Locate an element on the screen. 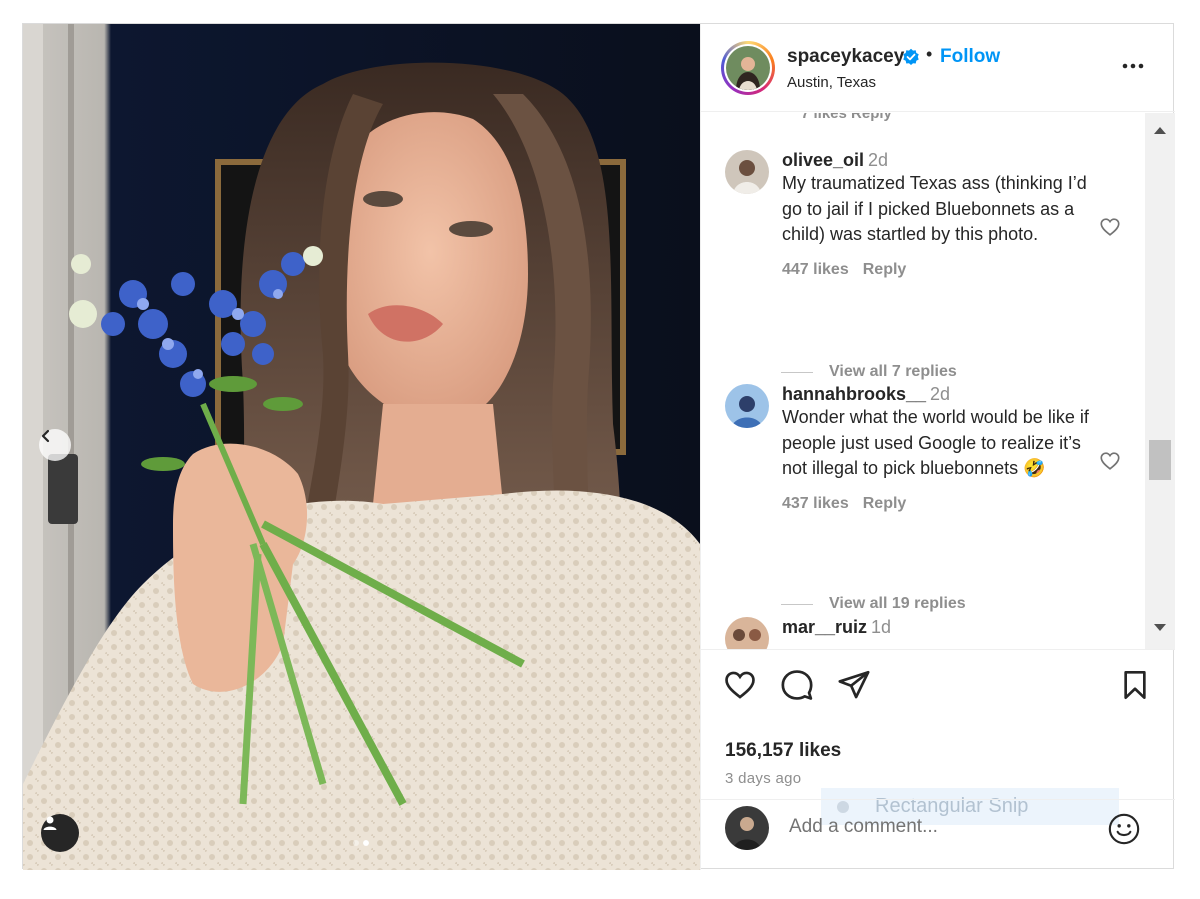 The width and height of the screenshot is (1200, 899). view-replies-button: View all 7 replies is located at coordinates (869, 372).